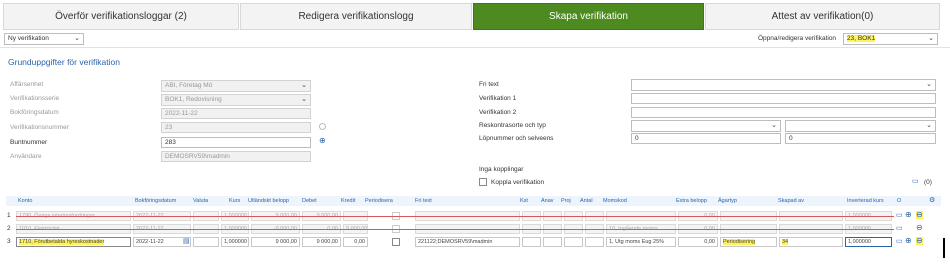  Describe the element at coordinates (706, 126) in the screenshot. I see `reskontra-select: ⌄` at that location.